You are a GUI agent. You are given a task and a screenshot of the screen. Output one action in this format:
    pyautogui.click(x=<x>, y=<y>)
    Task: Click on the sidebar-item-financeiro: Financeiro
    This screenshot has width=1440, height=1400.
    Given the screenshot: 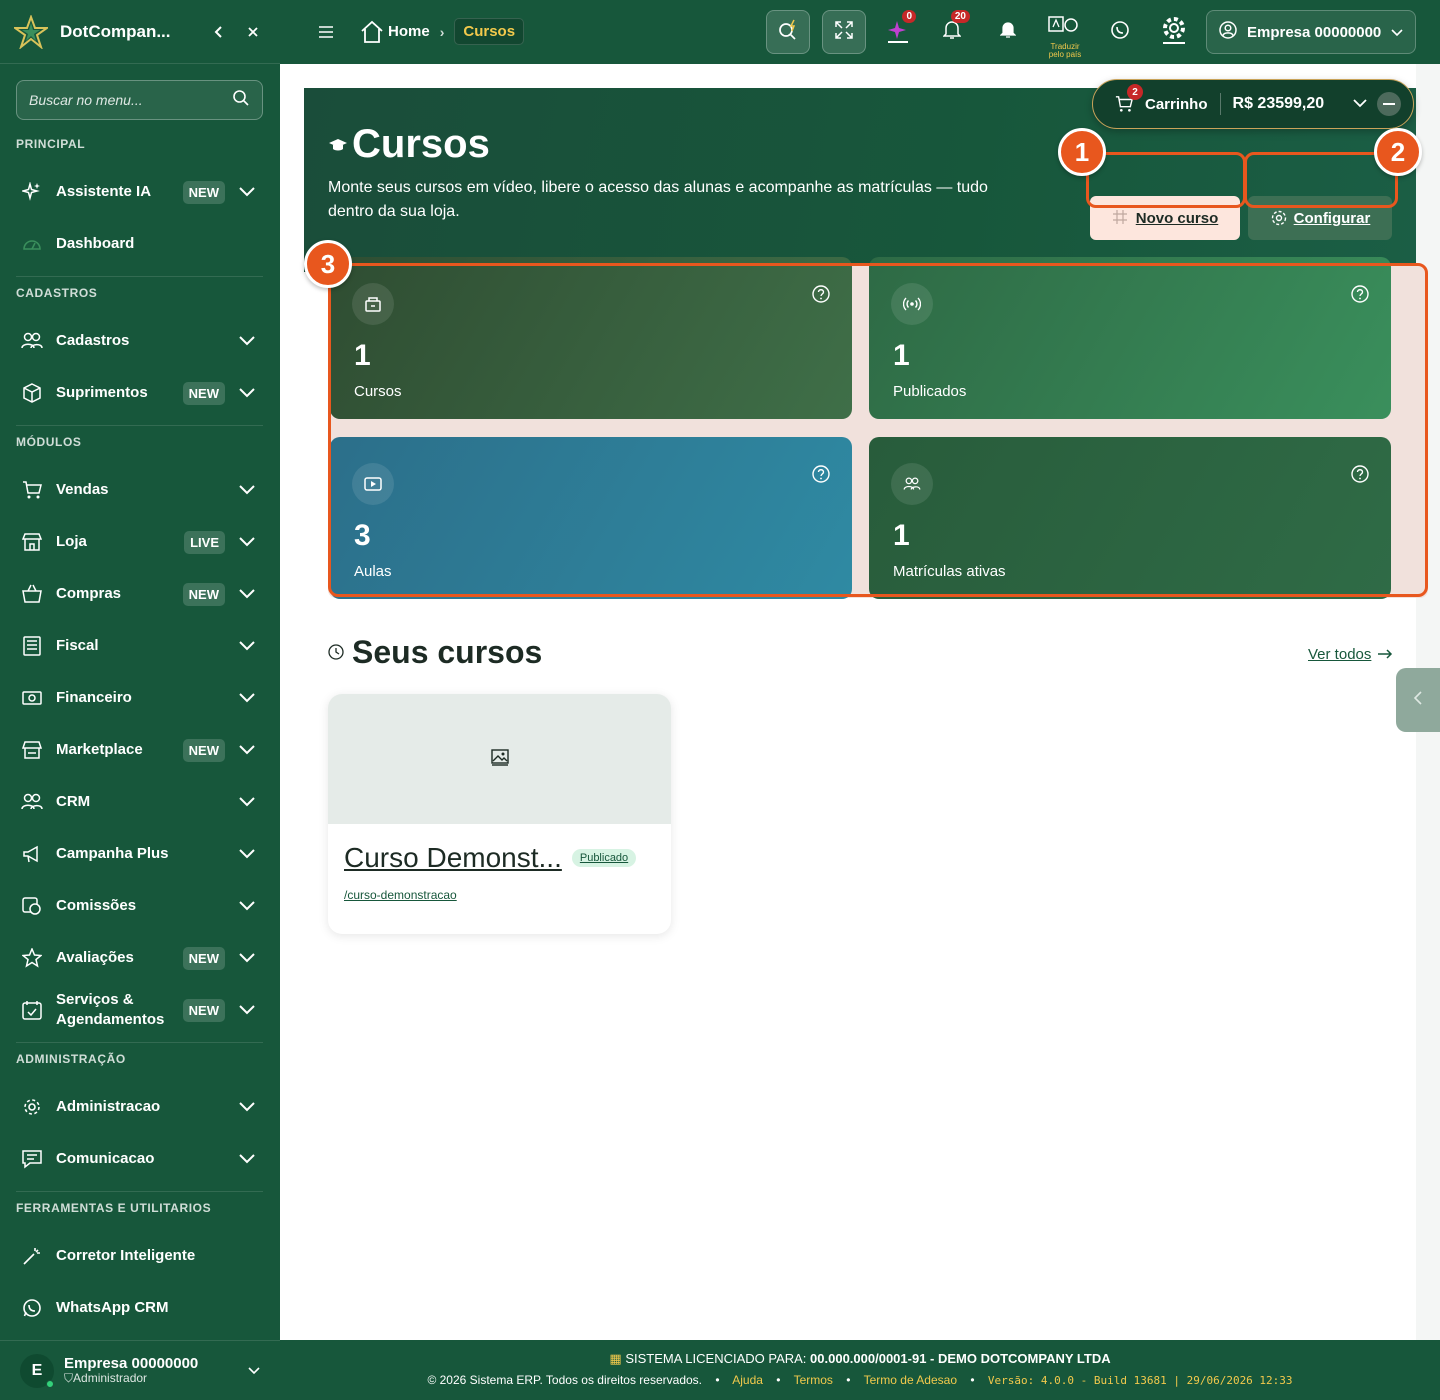 What is the action you would take?
    pyautogui.click(x=139, y=698)
    